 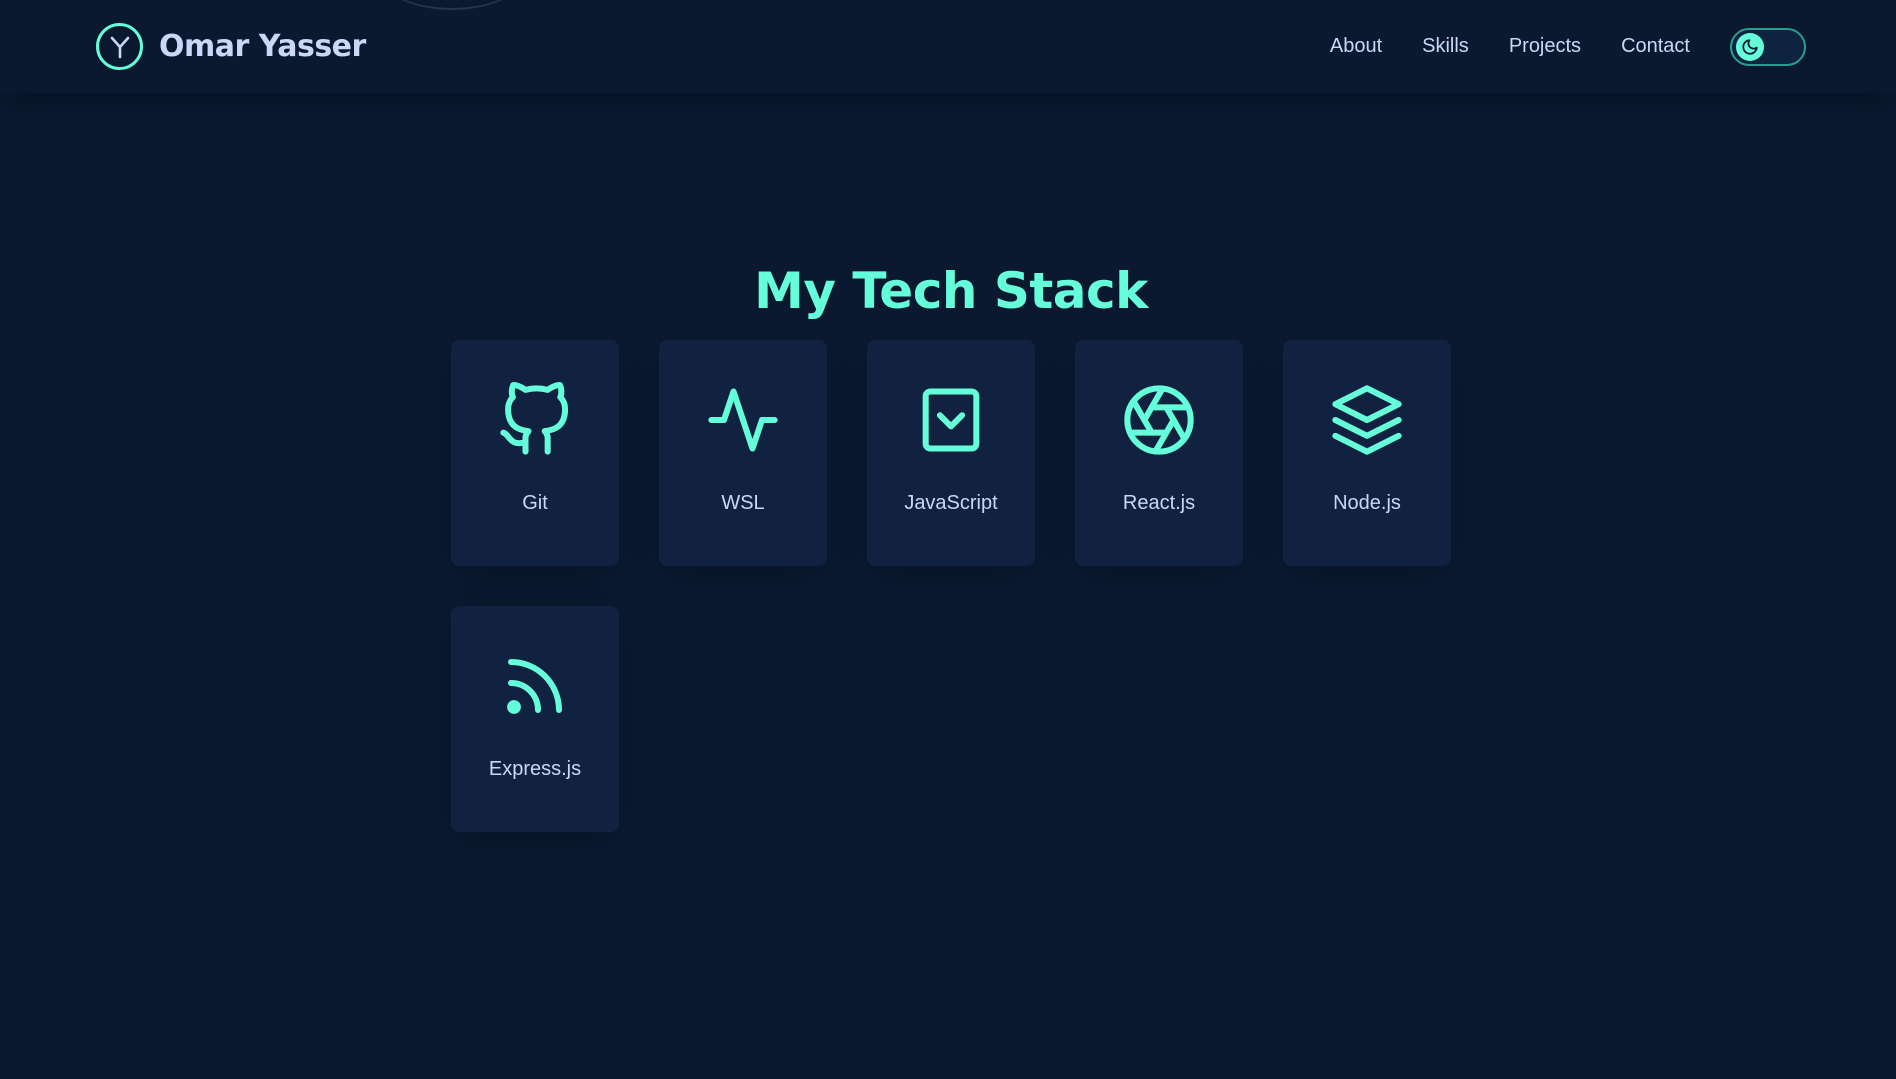 I want to click on nav-links: About Skills Projects Contact, so click(x=1568, y=46).